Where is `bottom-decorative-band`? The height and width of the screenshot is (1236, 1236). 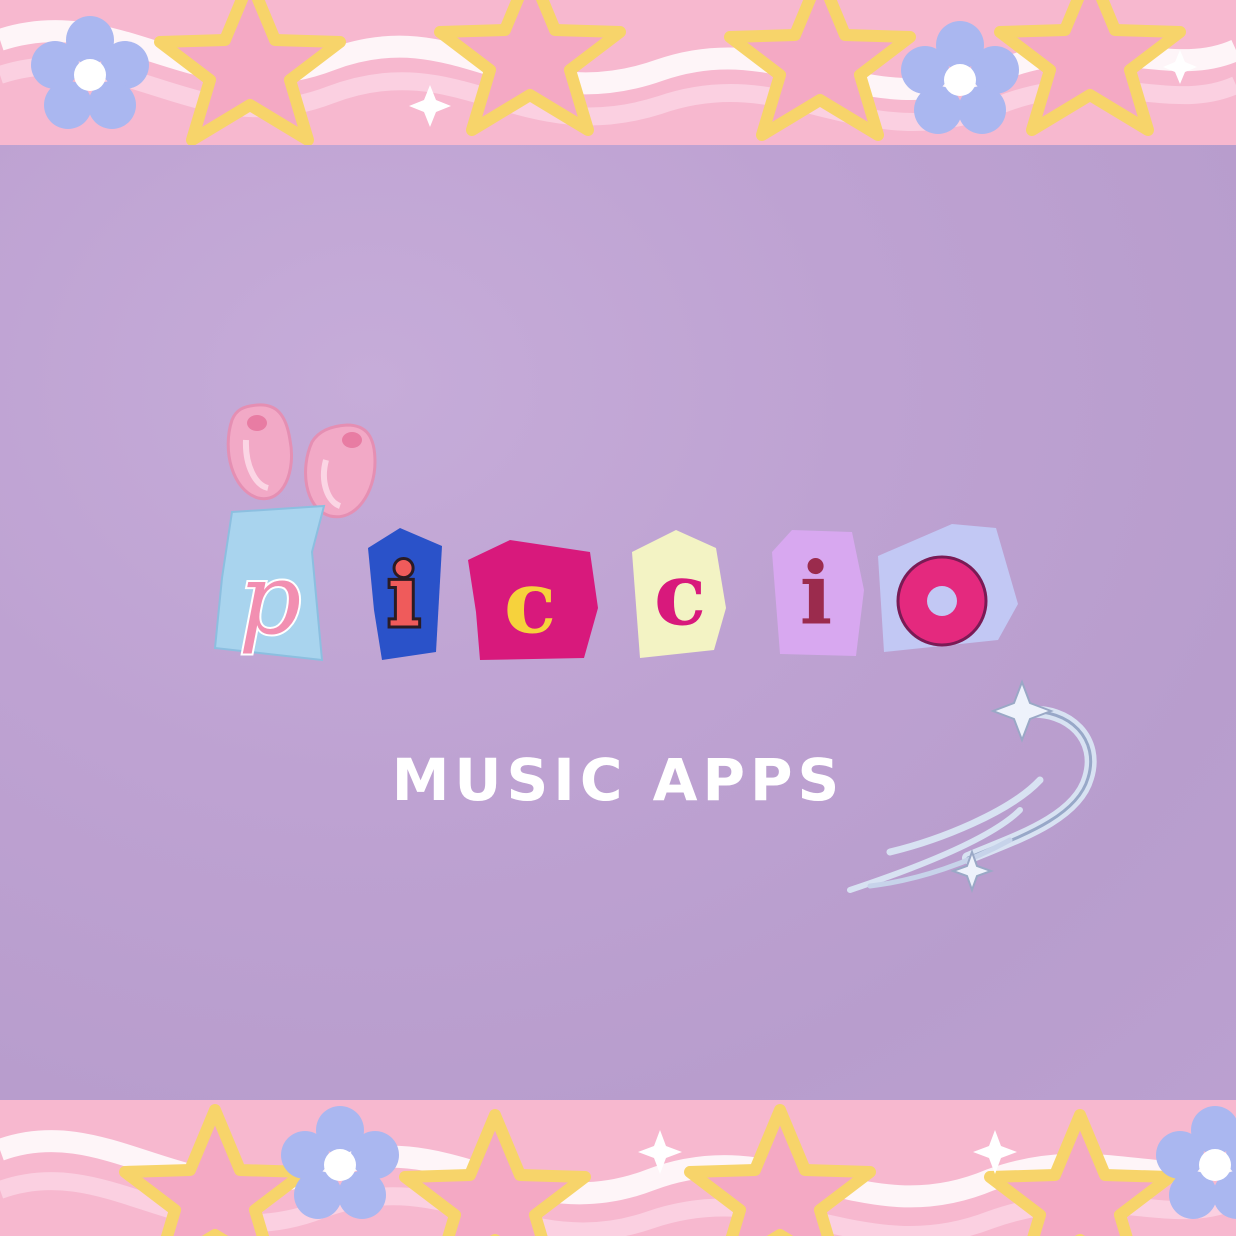 bottom-decorative-band is located at coordinates (618, 1168).